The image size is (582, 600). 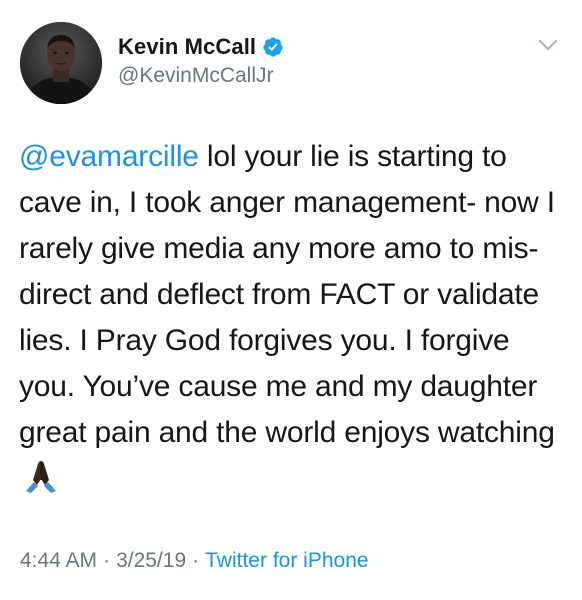 I want to click on author-name-row: Kevin McCall, so click(x=201, y=47).